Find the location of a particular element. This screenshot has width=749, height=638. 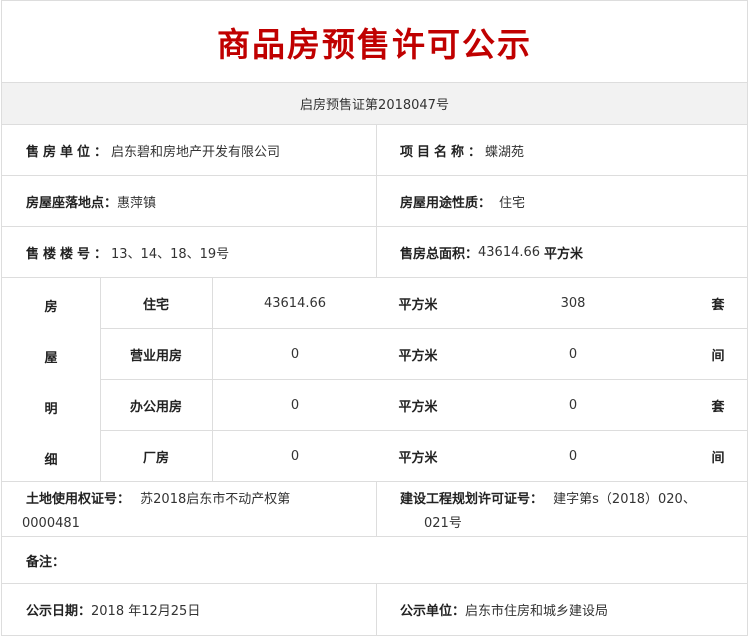

title-row: 商品房预售许可公示 is located at coordinates (374, 42).